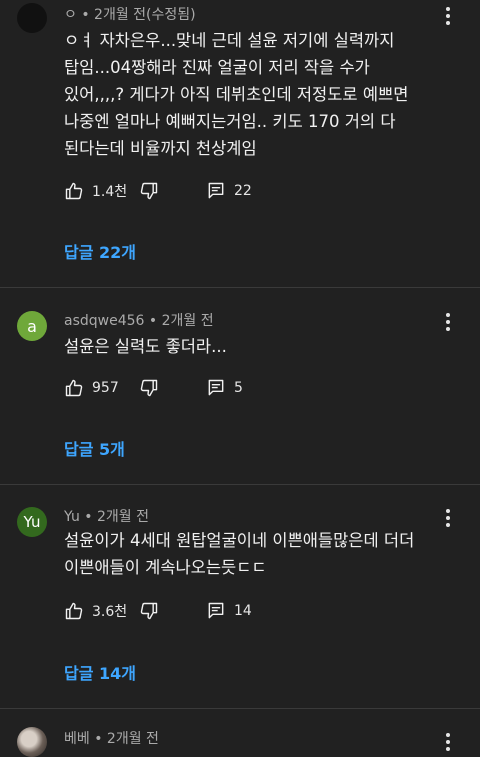  What do you see at coordinates (238, 388) in the screenshot?
I see `reply-count: 5` at bounding box center [238, 388].